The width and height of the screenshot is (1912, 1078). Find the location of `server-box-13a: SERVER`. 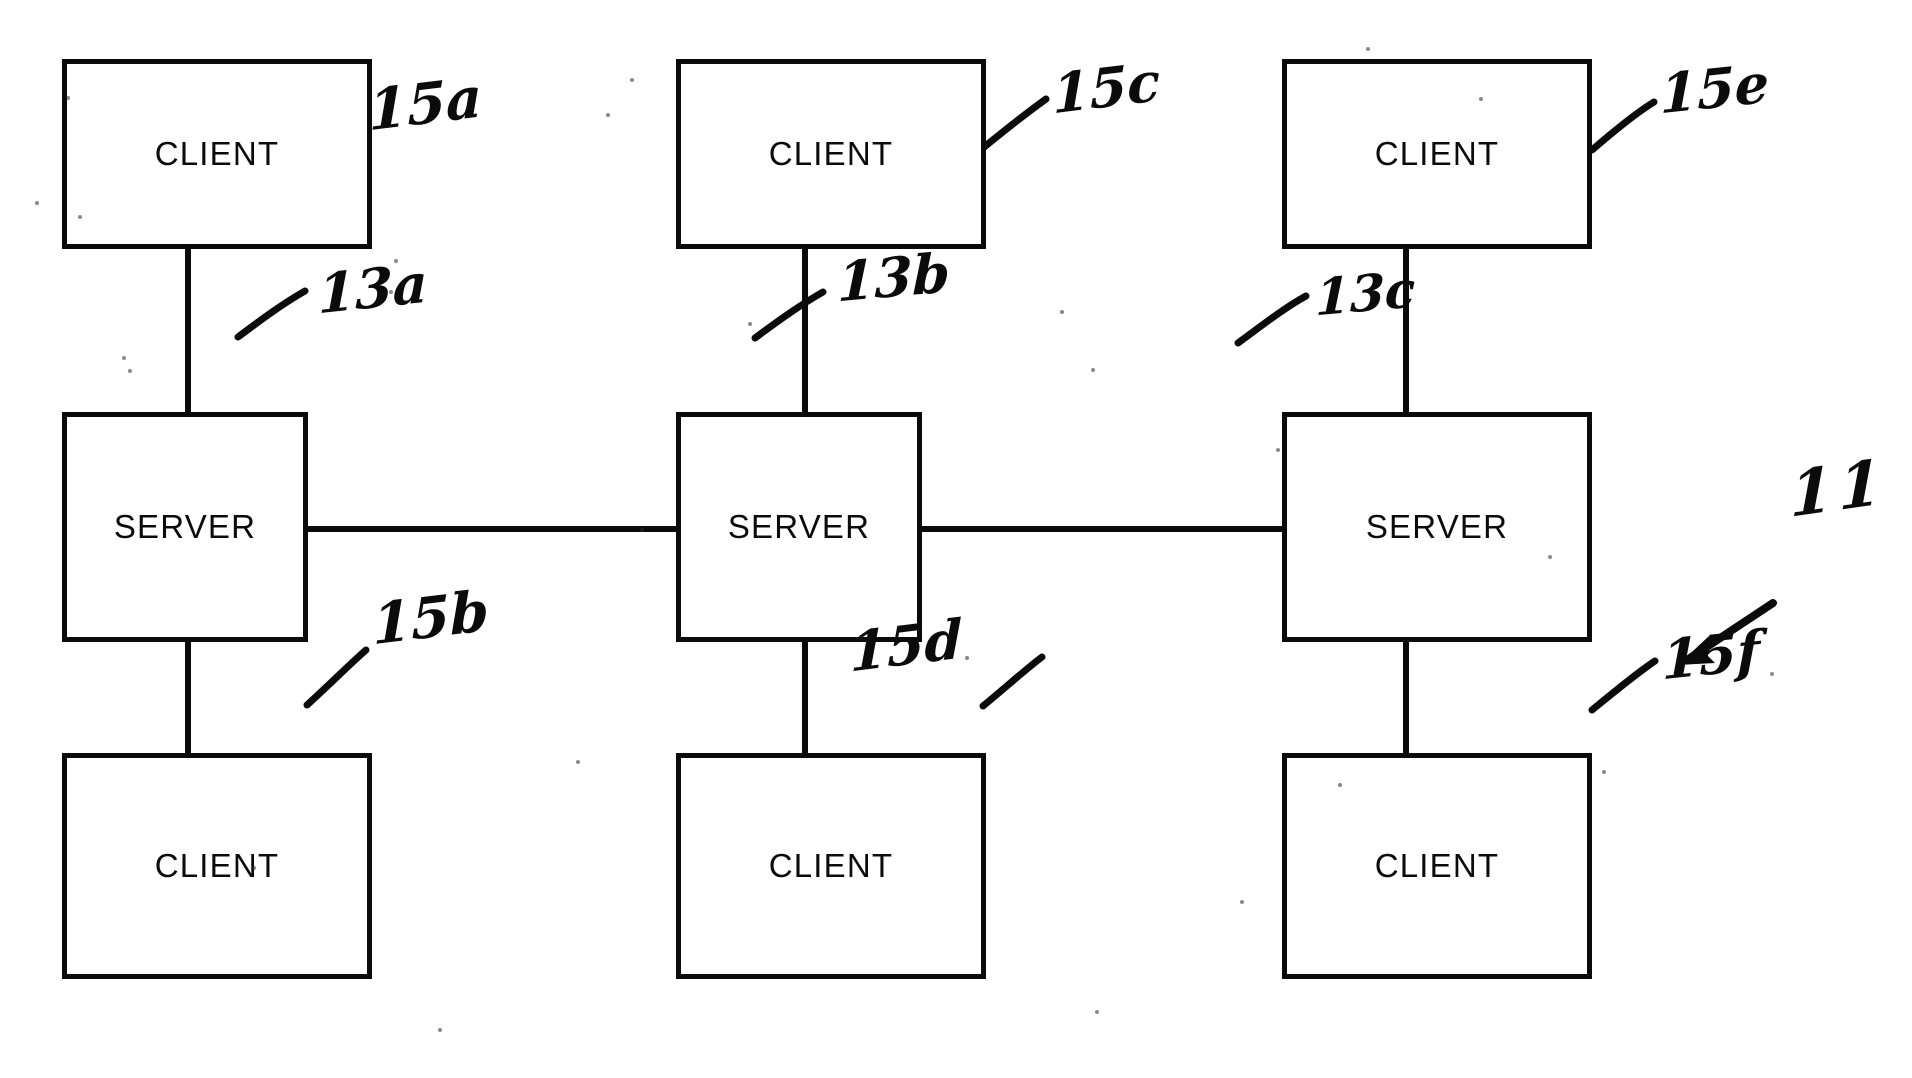

server-box-13a: SERVER is located at coordinates (185, 527).